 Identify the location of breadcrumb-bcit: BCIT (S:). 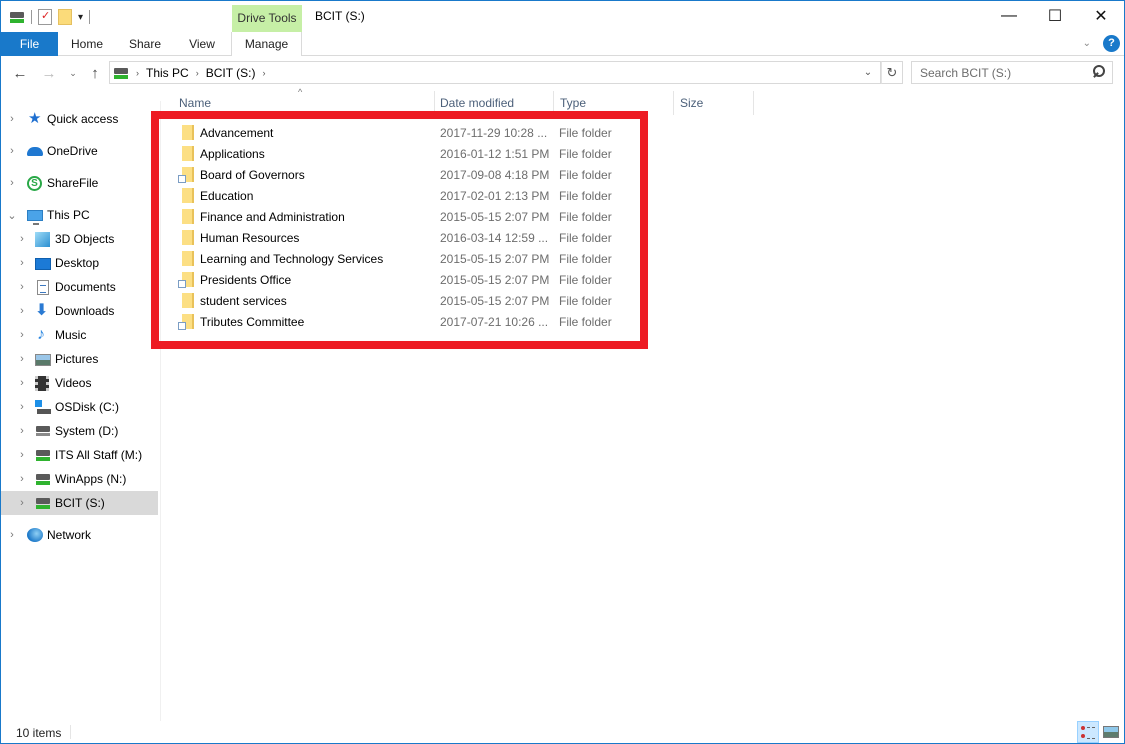
(231, 73).